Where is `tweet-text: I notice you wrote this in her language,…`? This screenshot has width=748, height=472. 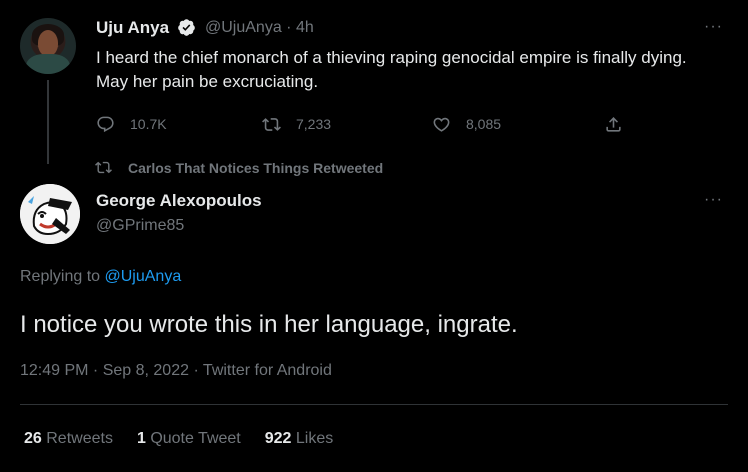 tweet-text: I notice you wrote this in her language,… is located at coordinates (269, 324).